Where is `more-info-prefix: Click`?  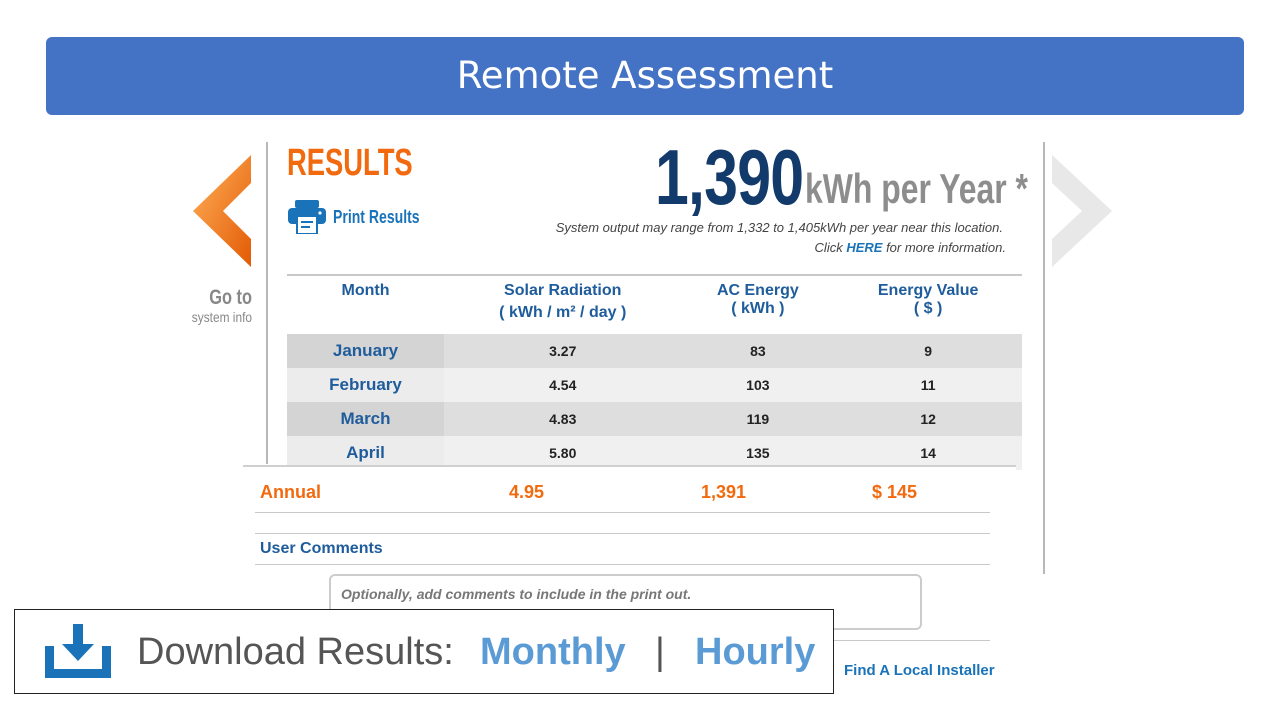
more-info-prefix: Click is located at coordinates (830, 247).